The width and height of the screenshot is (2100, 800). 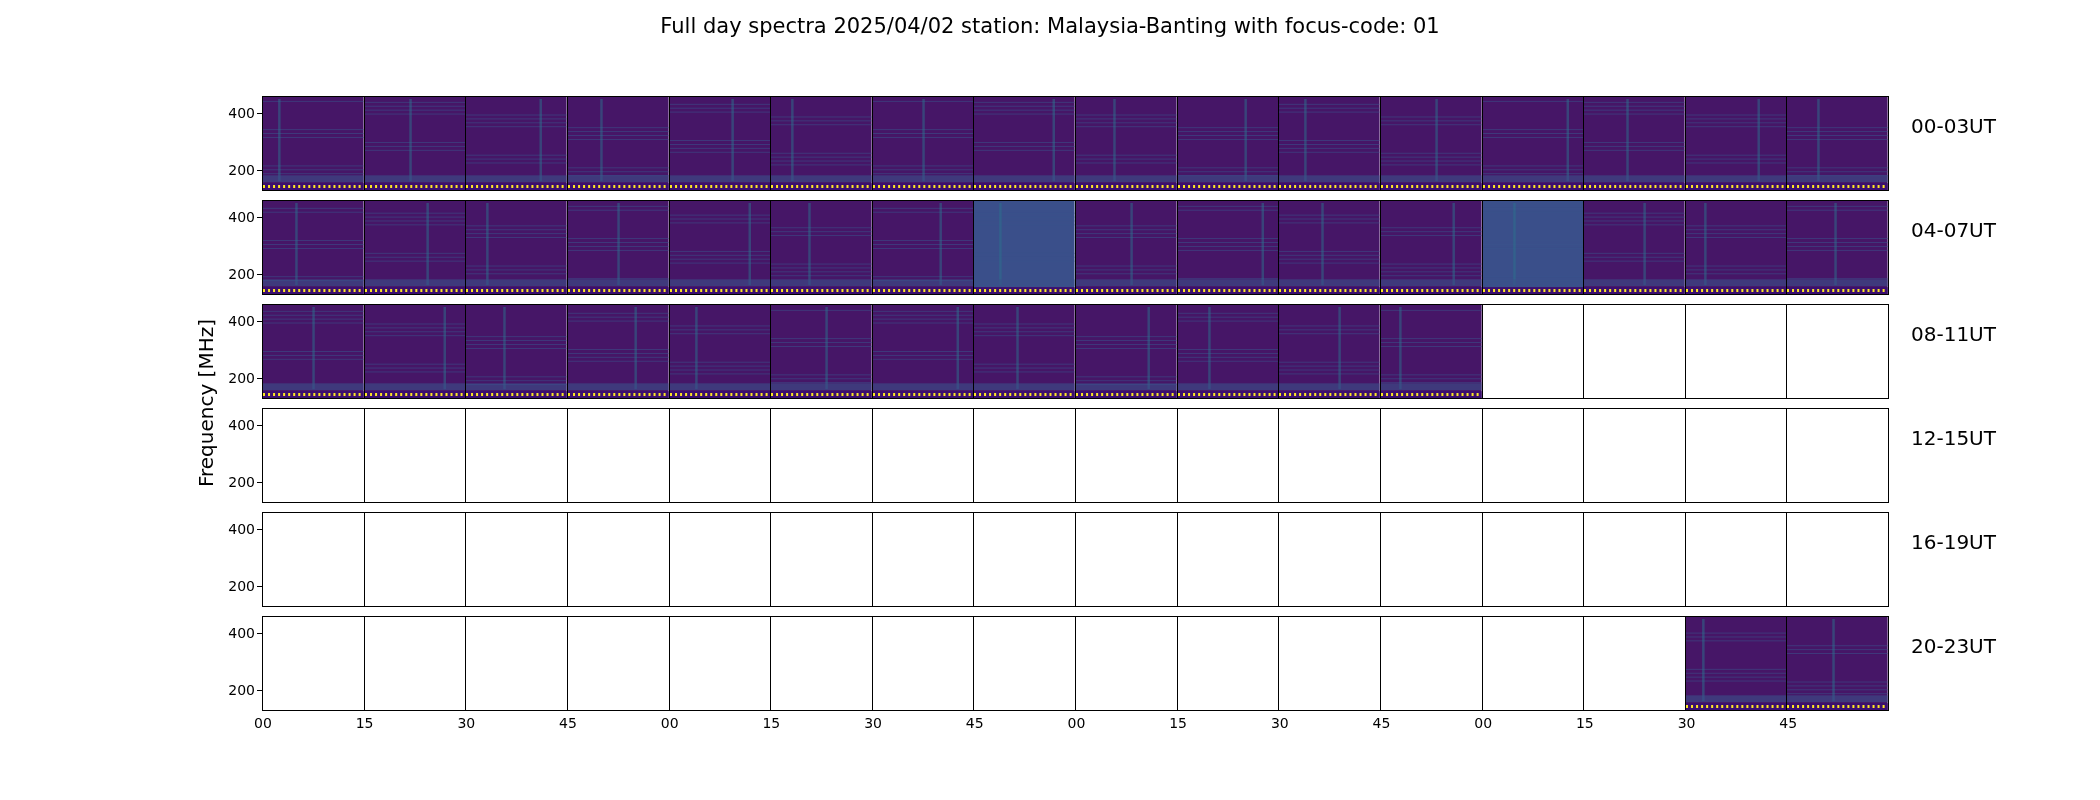 What do you see at coordinates (206, 403) in the screenshot?
I see `y-axis-label: Frequency [MHz]` at bounding box center [206, 403].